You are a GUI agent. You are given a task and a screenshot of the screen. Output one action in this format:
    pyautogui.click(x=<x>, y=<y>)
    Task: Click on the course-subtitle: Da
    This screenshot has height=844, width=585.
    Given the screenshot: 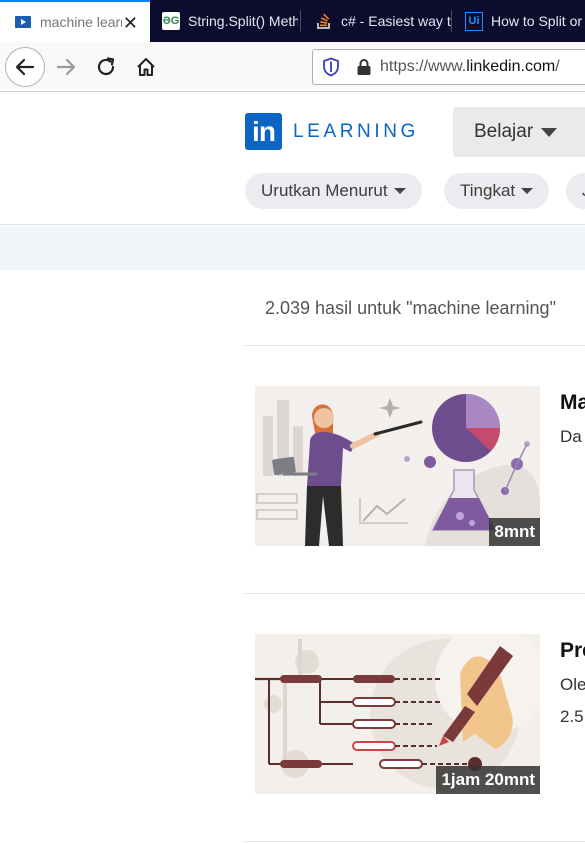 What is the action you would take?
    pyautogui.click(x=571, y=436)
    